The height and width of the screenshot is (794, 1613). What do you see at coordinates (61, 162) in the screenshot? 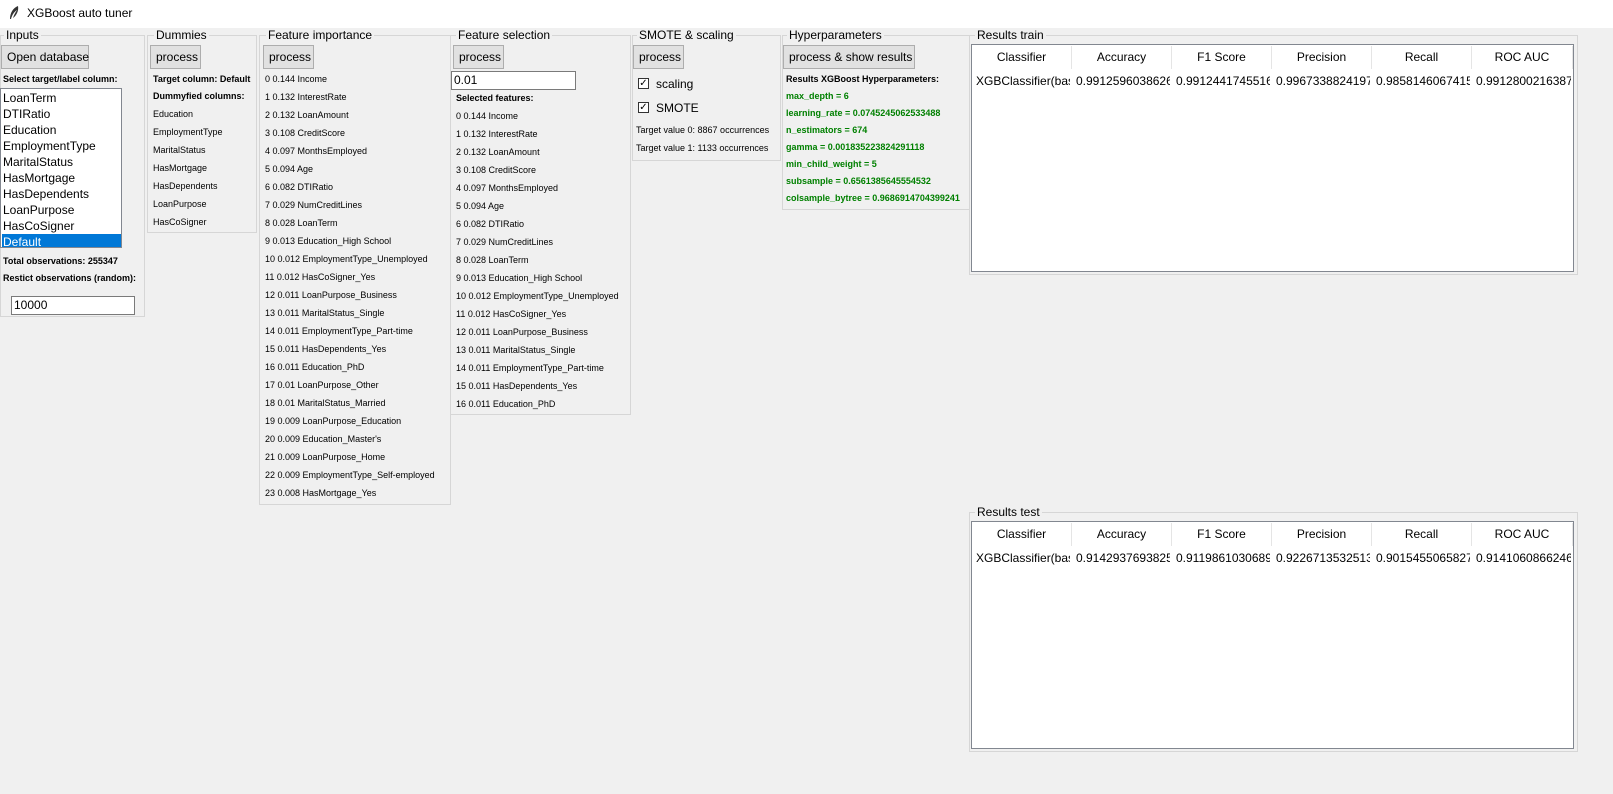
I see `list-item: MaritalStatus` at bounding box center [61, 162].